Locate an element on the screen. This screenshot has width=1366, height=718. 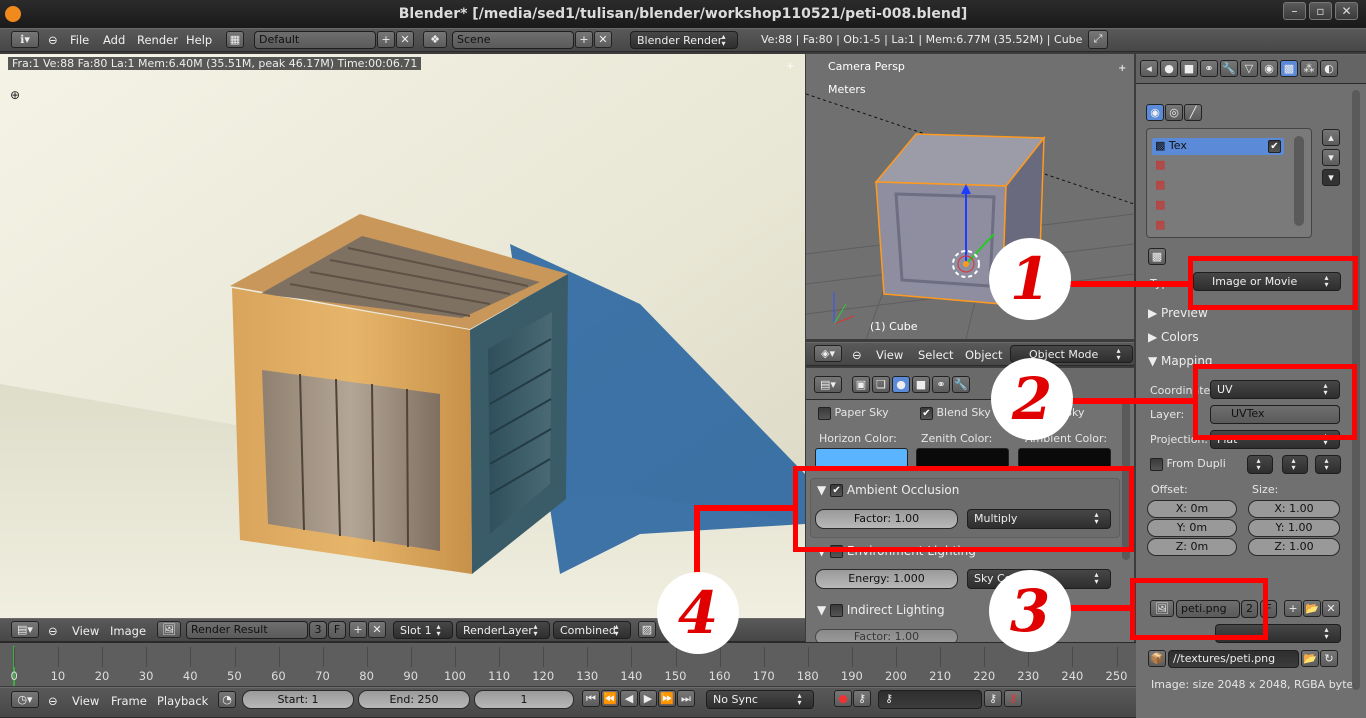
from-dupli-checkbox: From Dupli is located at coordinates (1188, 464).